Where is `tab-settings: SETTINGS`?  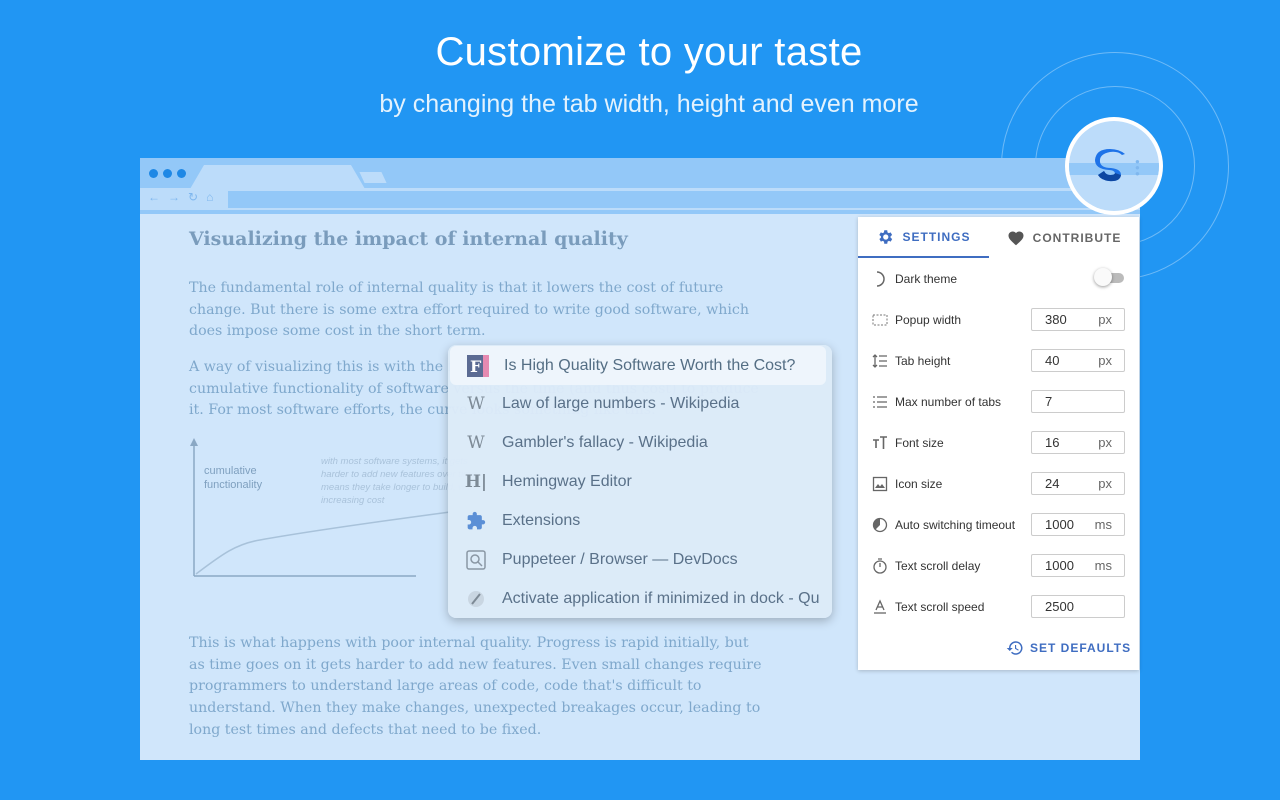
tab-settings: SETTINGS is located at coordinates (923, 237).